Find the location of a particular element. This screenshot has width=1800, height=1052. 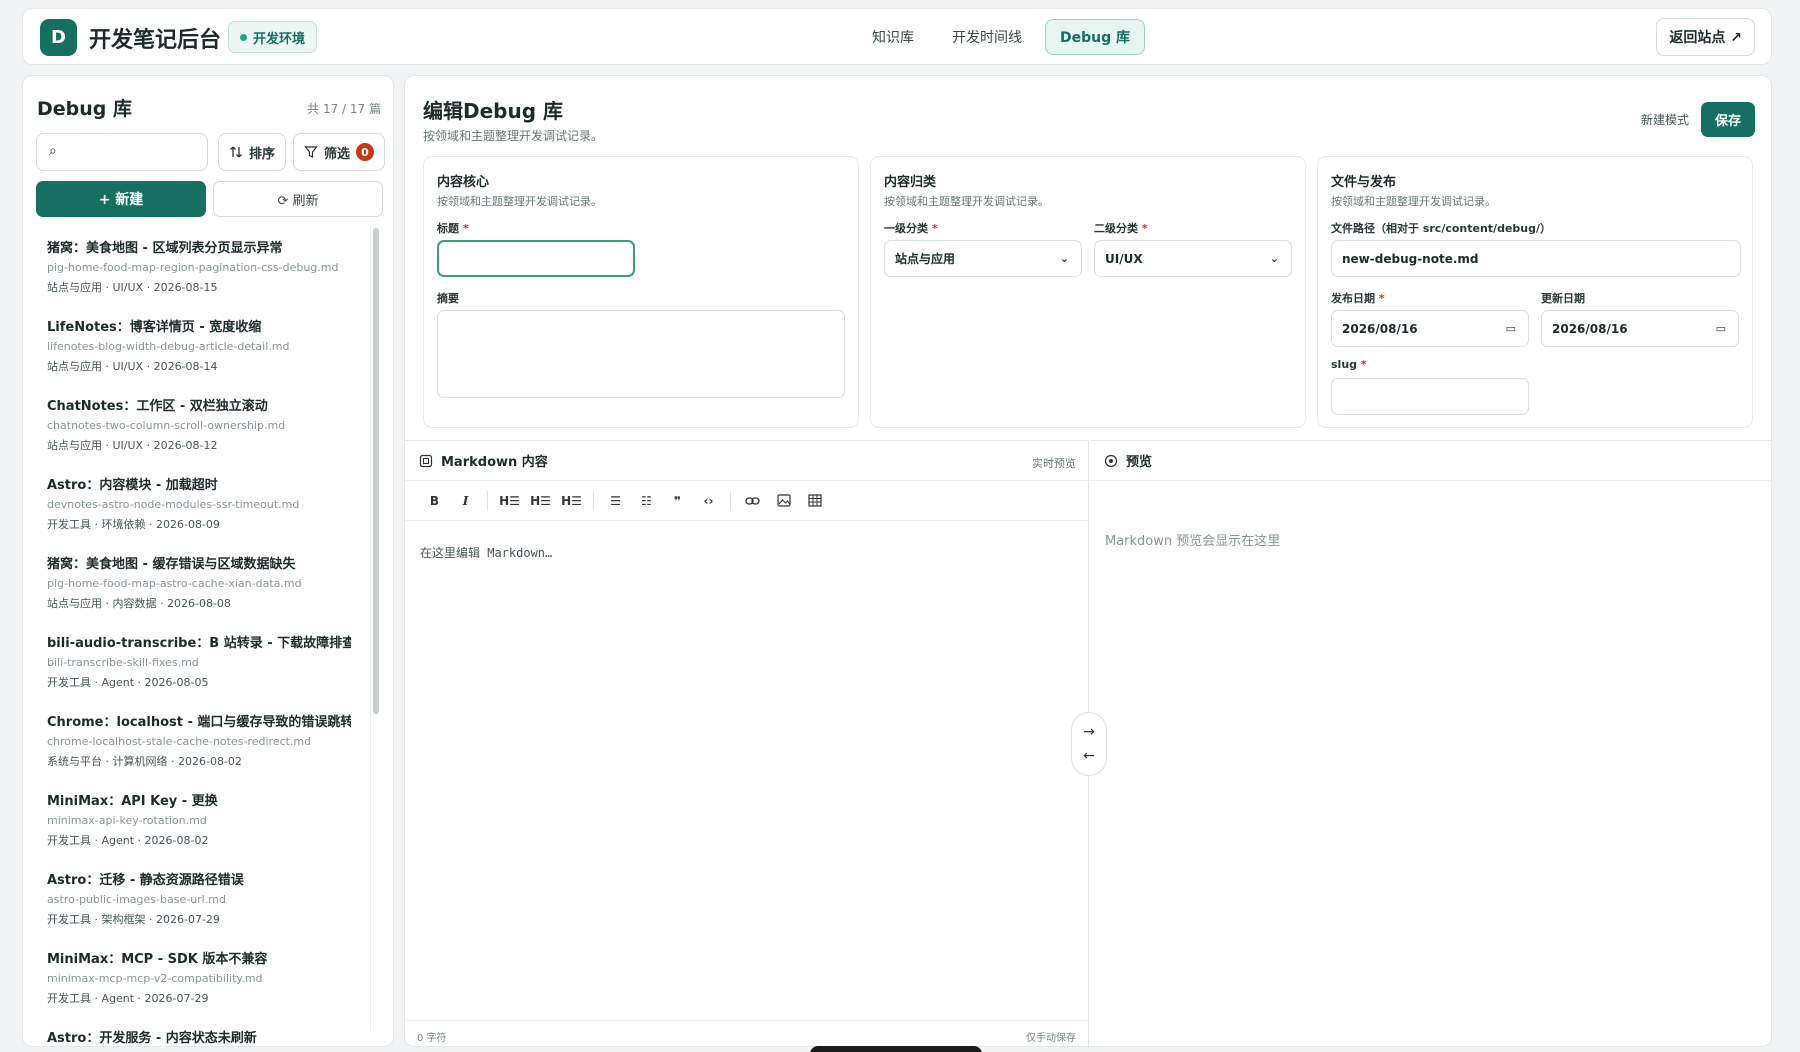

numbered-list-button: ☷ is located at coordinates (646, 501).